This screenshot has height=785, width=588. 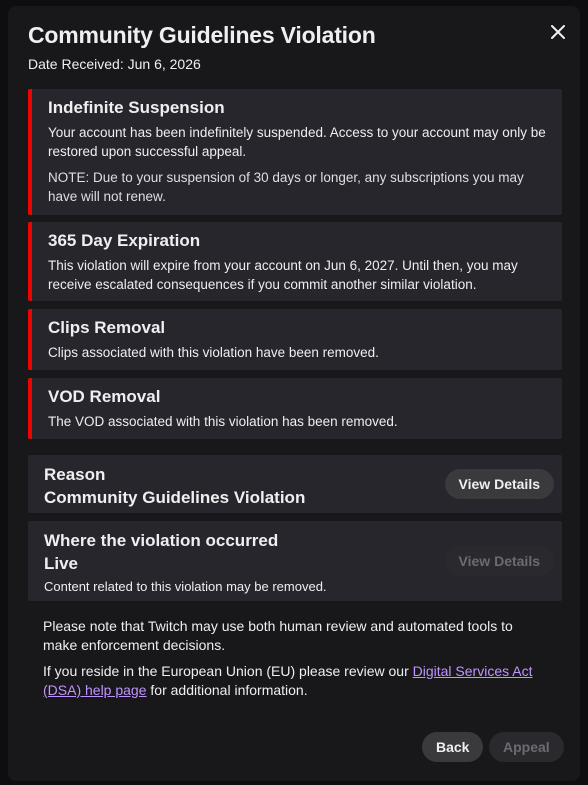 I want to click on penalty-title: Indefinite Suspension, so click(x=136, y=107).